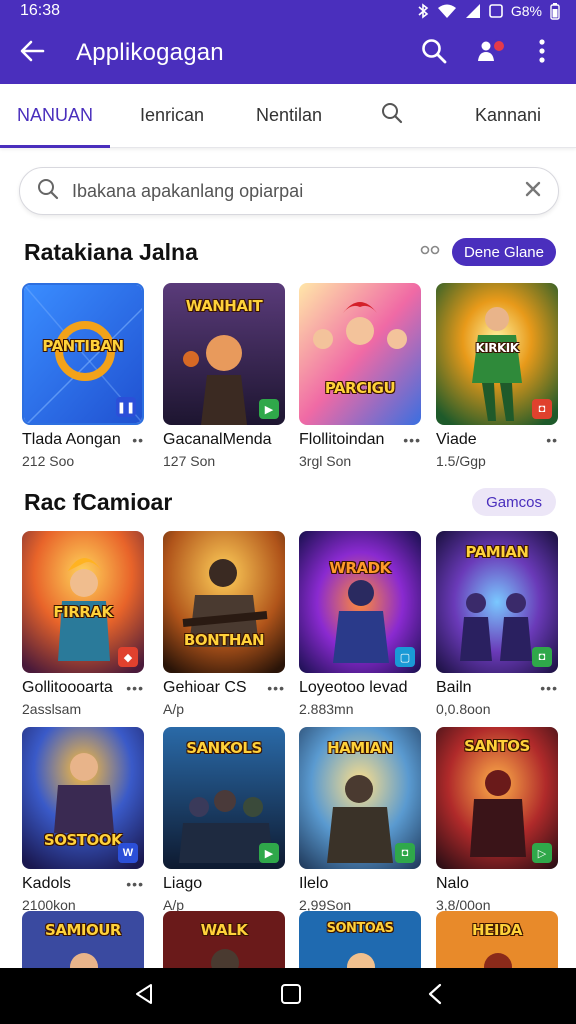  I want to click on tab-kannani: Kannani, so click(508, 116).